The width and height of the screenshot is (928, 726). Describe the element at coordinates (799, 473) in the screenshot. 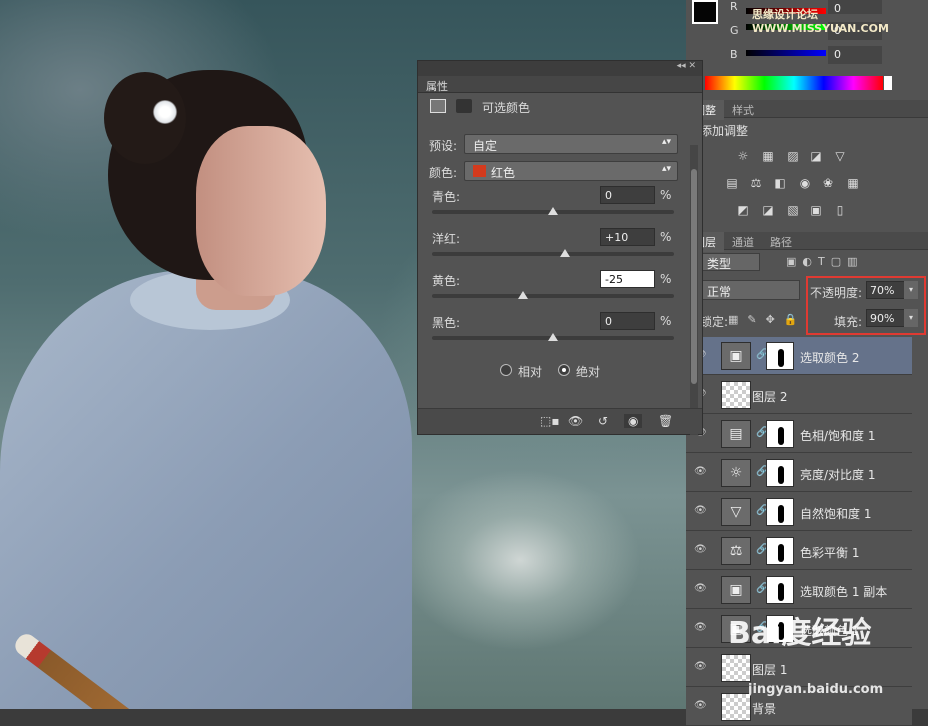

I see `layer-row: 👁 ☼ 🔗 亮度/对比度 1` at that location.